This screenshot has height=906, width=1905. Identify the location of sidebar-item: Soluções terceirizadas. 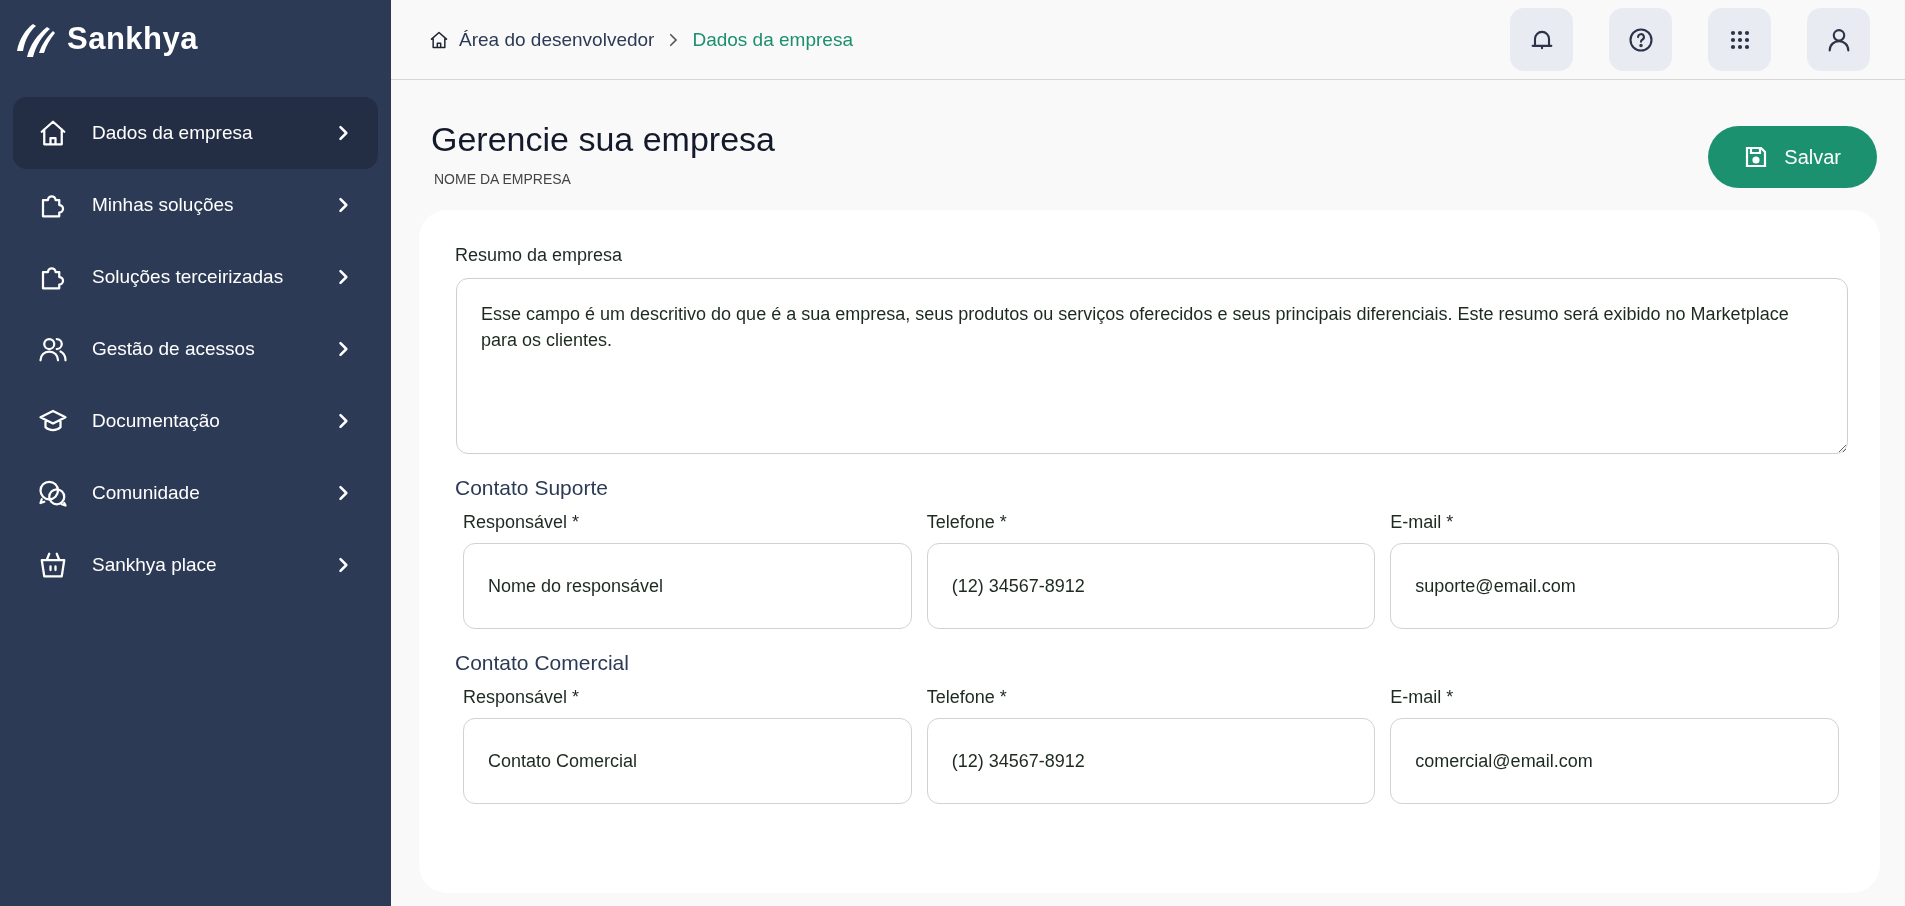
(195, 277).